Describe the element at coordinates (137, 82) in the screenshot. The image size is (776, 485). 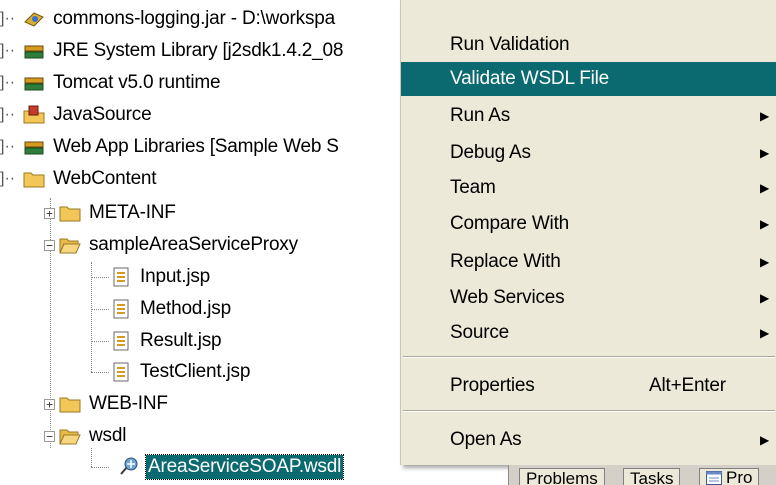
I see `tree-item-label: Tomcat v5.0 runtime` at that location.